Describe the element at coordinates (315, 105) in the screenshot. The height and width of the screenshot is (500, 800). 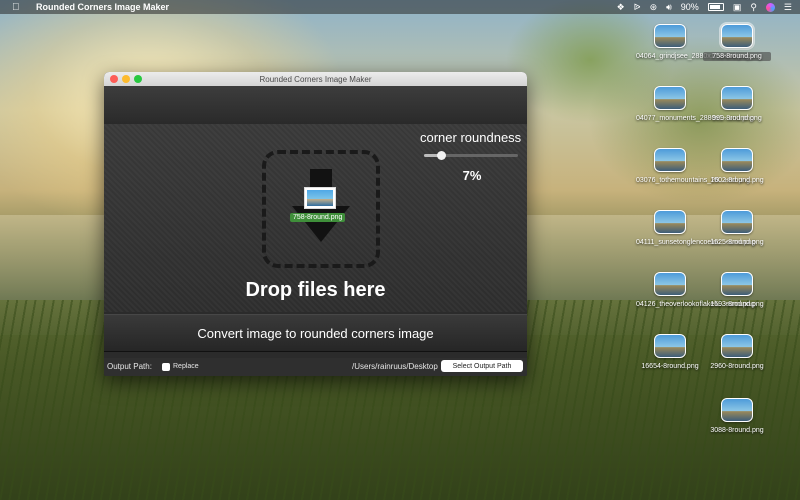
I see `toolbar-band` at that location.